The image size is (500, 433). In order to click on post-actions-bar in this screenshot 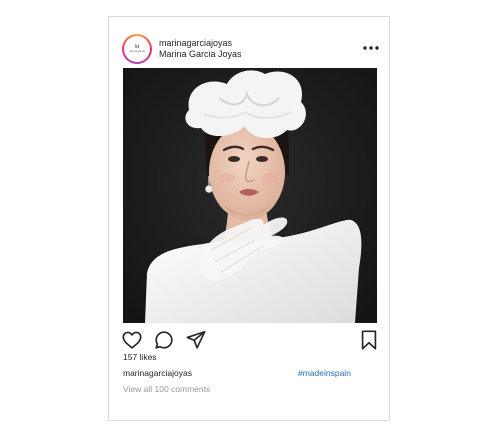, I will do `click(249, 341)`.